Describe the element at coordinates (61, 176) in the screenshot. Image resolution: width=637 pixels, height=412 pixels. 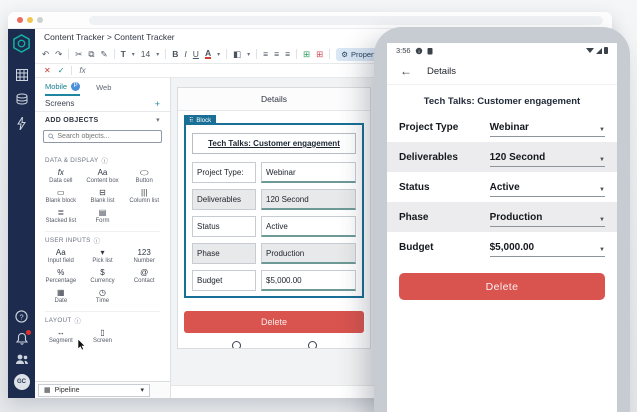
I see `tool-data-cell: fx Data cell` at that location.